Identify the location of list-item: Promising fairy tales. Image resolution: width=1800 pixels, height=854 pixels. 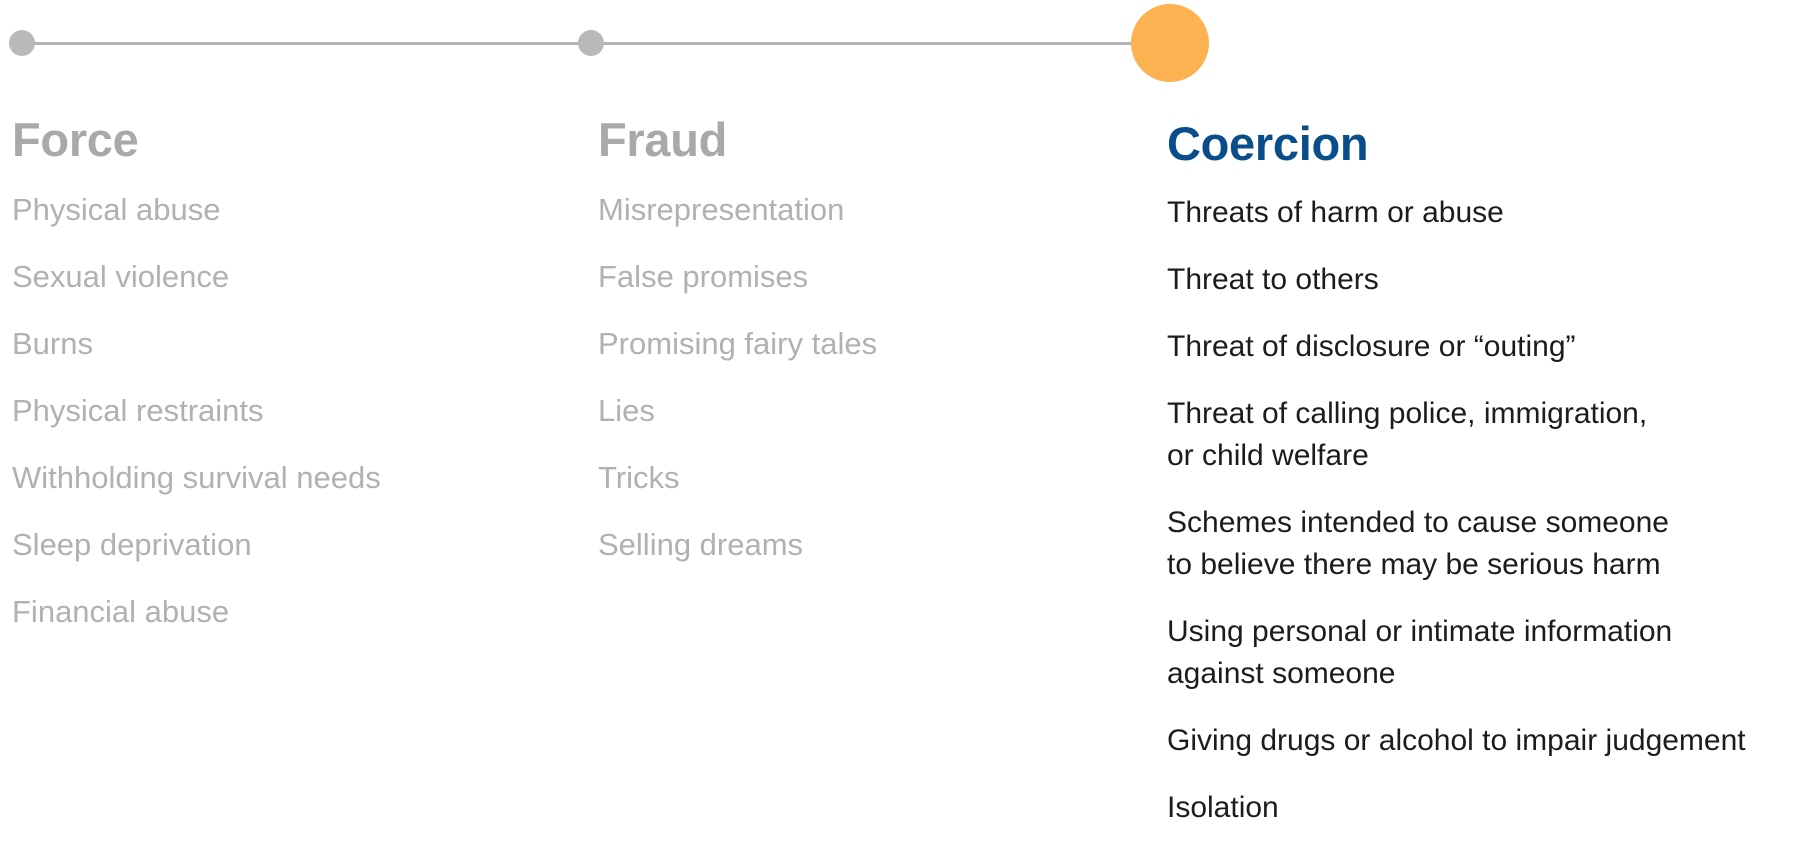
(738, 343).